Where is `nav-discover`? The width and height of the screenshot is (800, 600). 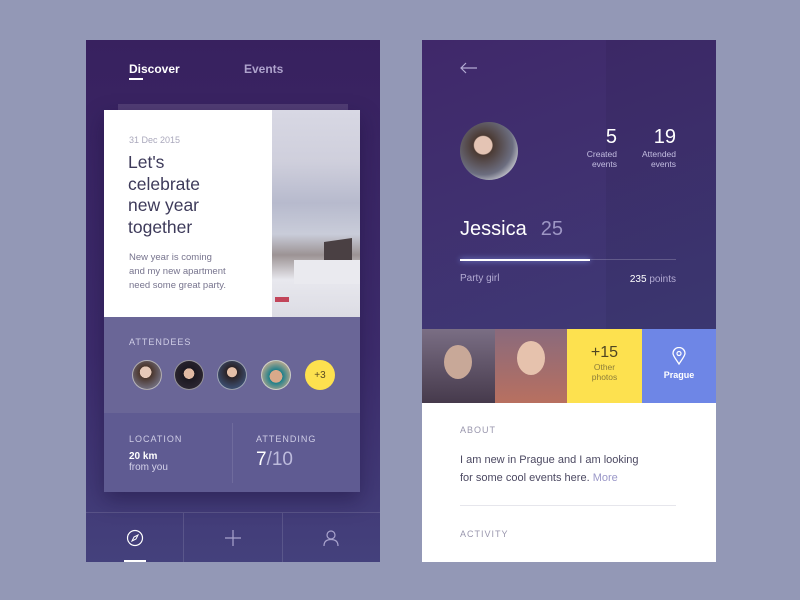
nav-discover is located at coordinates (135, 537).